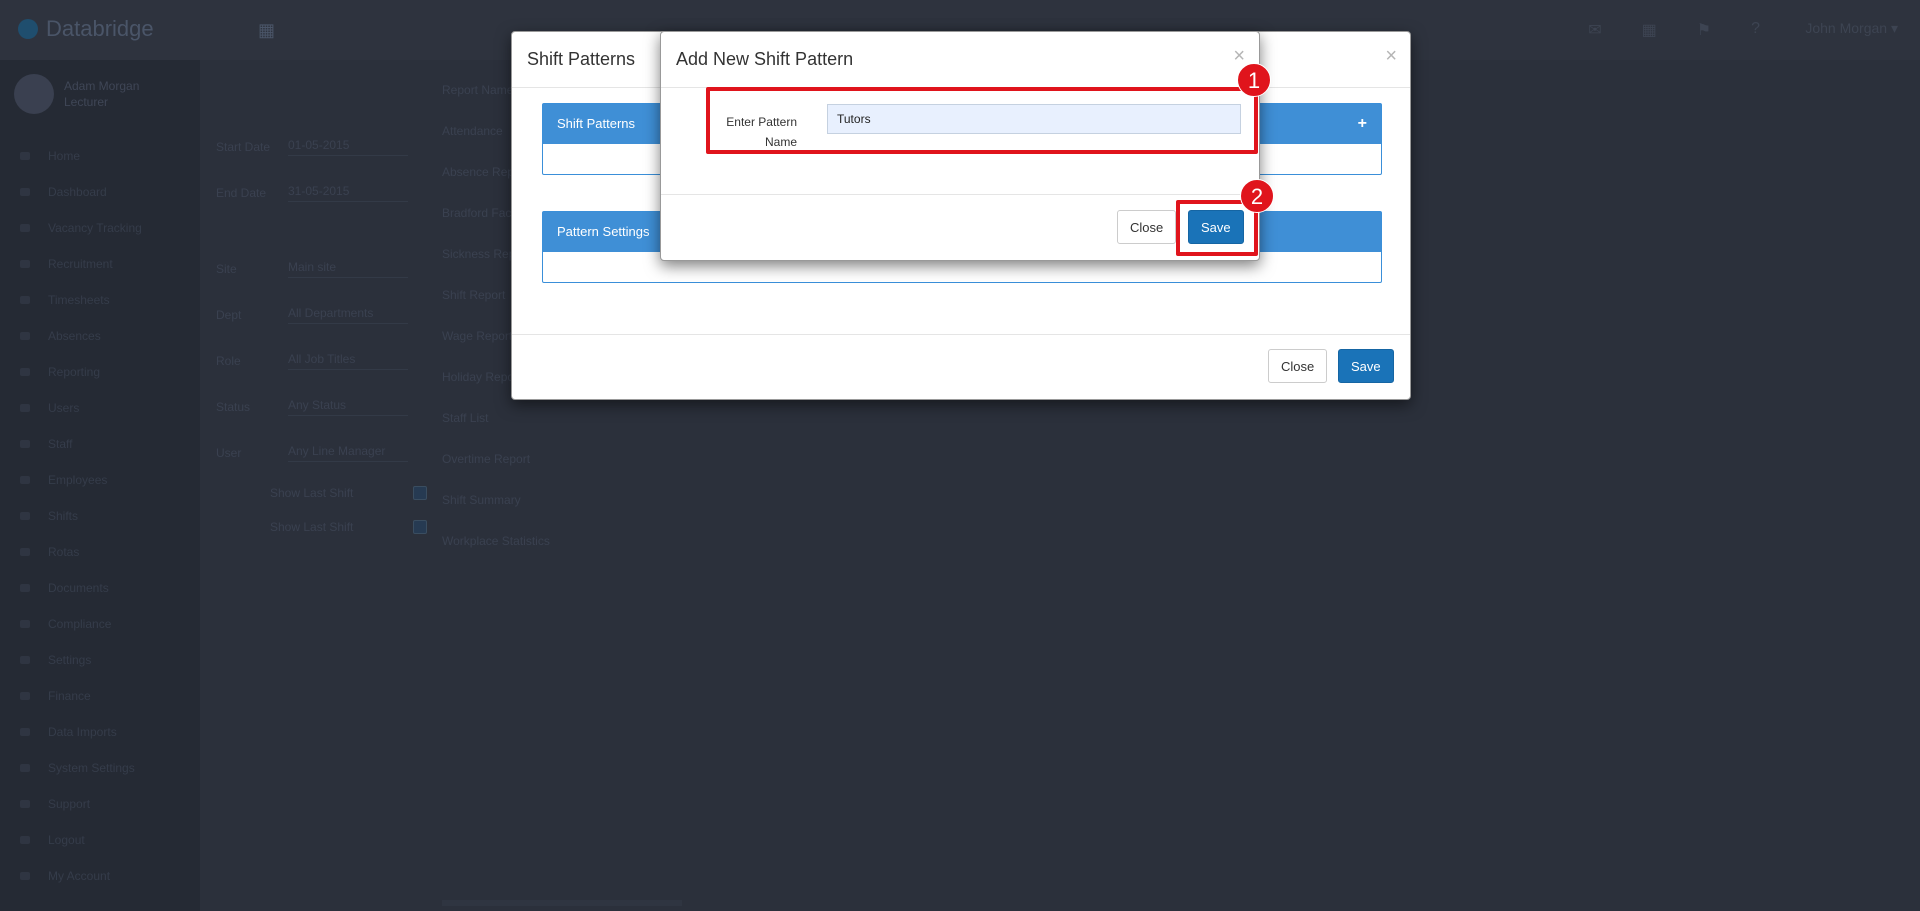 The image size is (1920, 911). What do you see at coordinates (960, 60) in the screenshot?
I see `modal-header: Add New Shift Pattern ×` at bounding box center [960, 60].